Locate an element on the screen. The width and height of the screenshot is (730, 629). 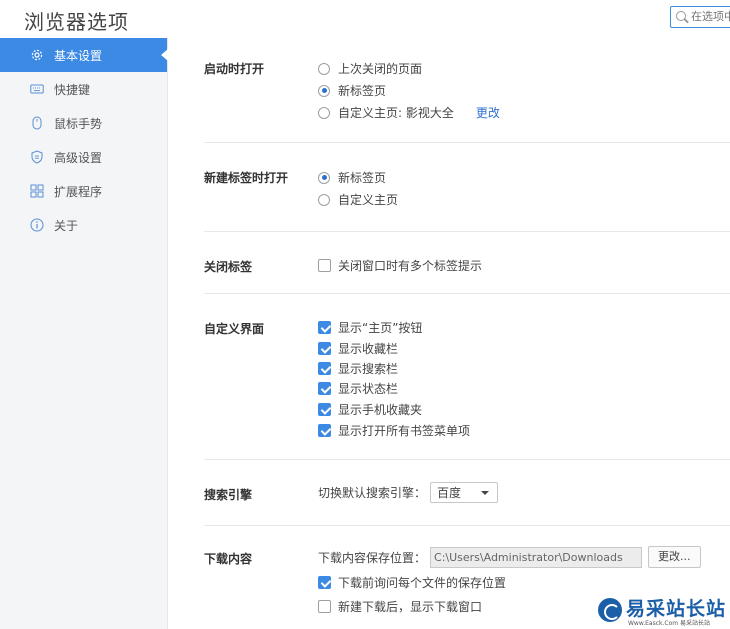
chevron-down-icon is located at coordinates (485, 492).